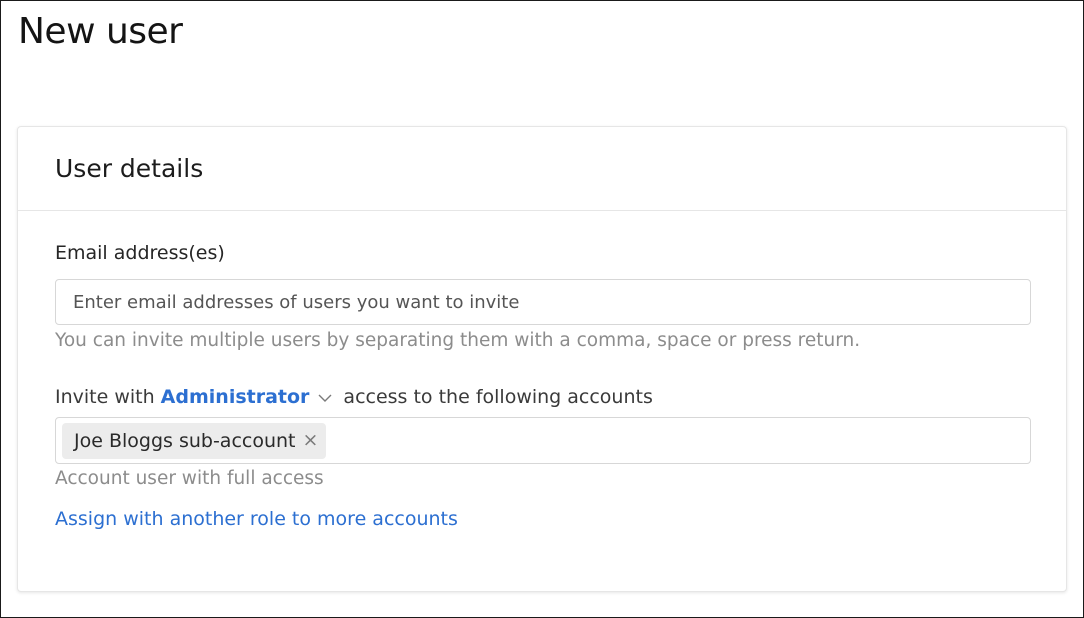 This screenshot has height=618, width=1084. What do you see at coordinates (140, 253) in the screenshot?
I see `email-label: Email address(es)` at bounding box center [140, 253].